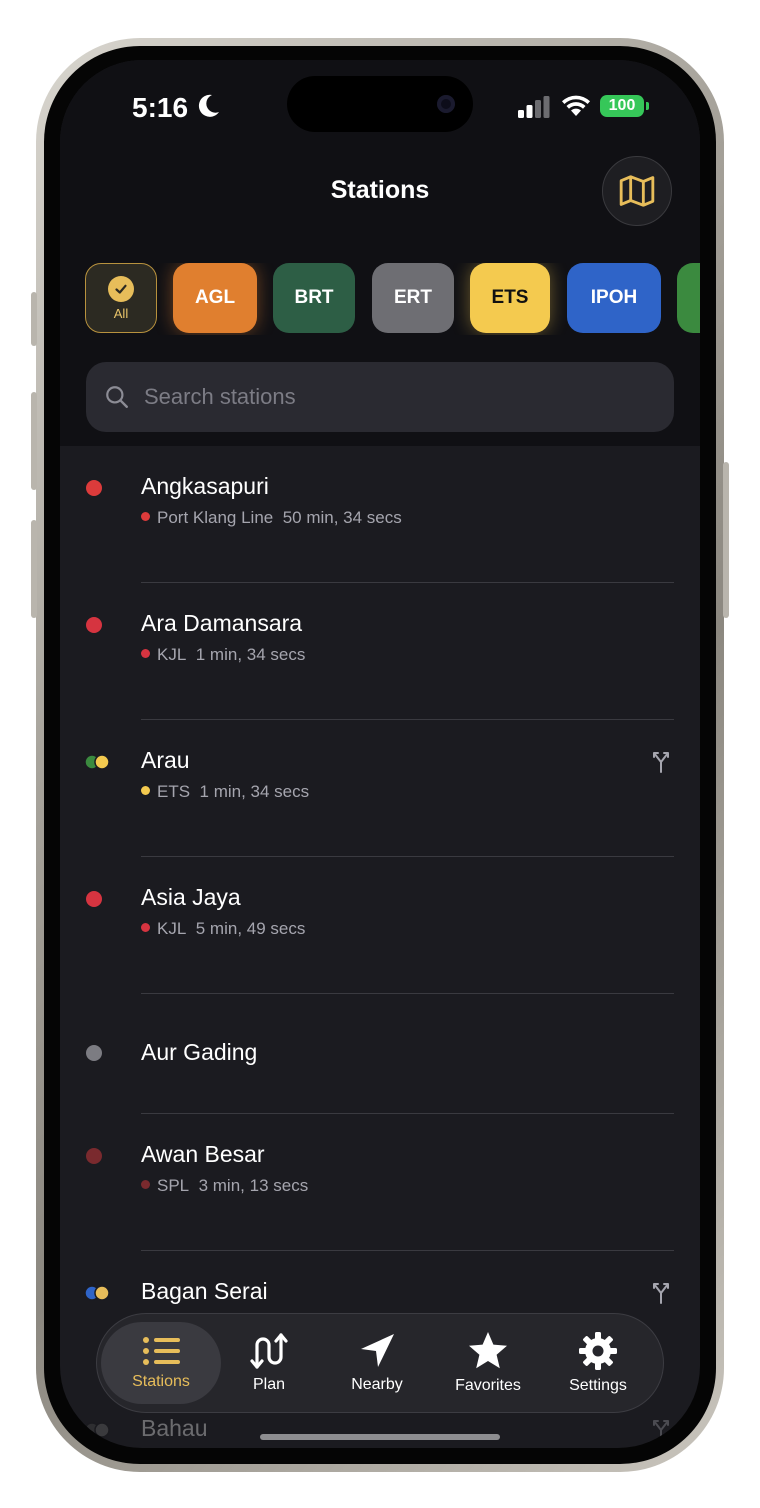  Describe the element at coordinates (174, 1428) in the screenshot. I see `station-name: Bahau` at that location.